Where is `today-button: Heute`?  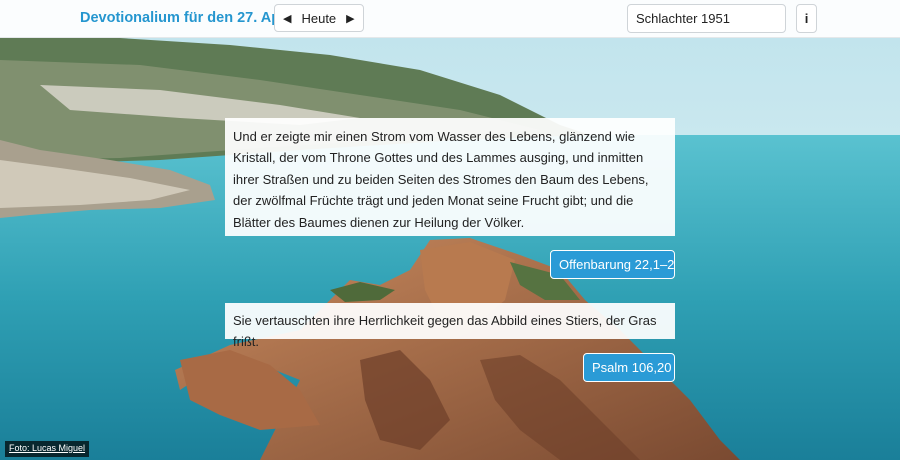 today-button: Heute is located at coordinates (318, 18).